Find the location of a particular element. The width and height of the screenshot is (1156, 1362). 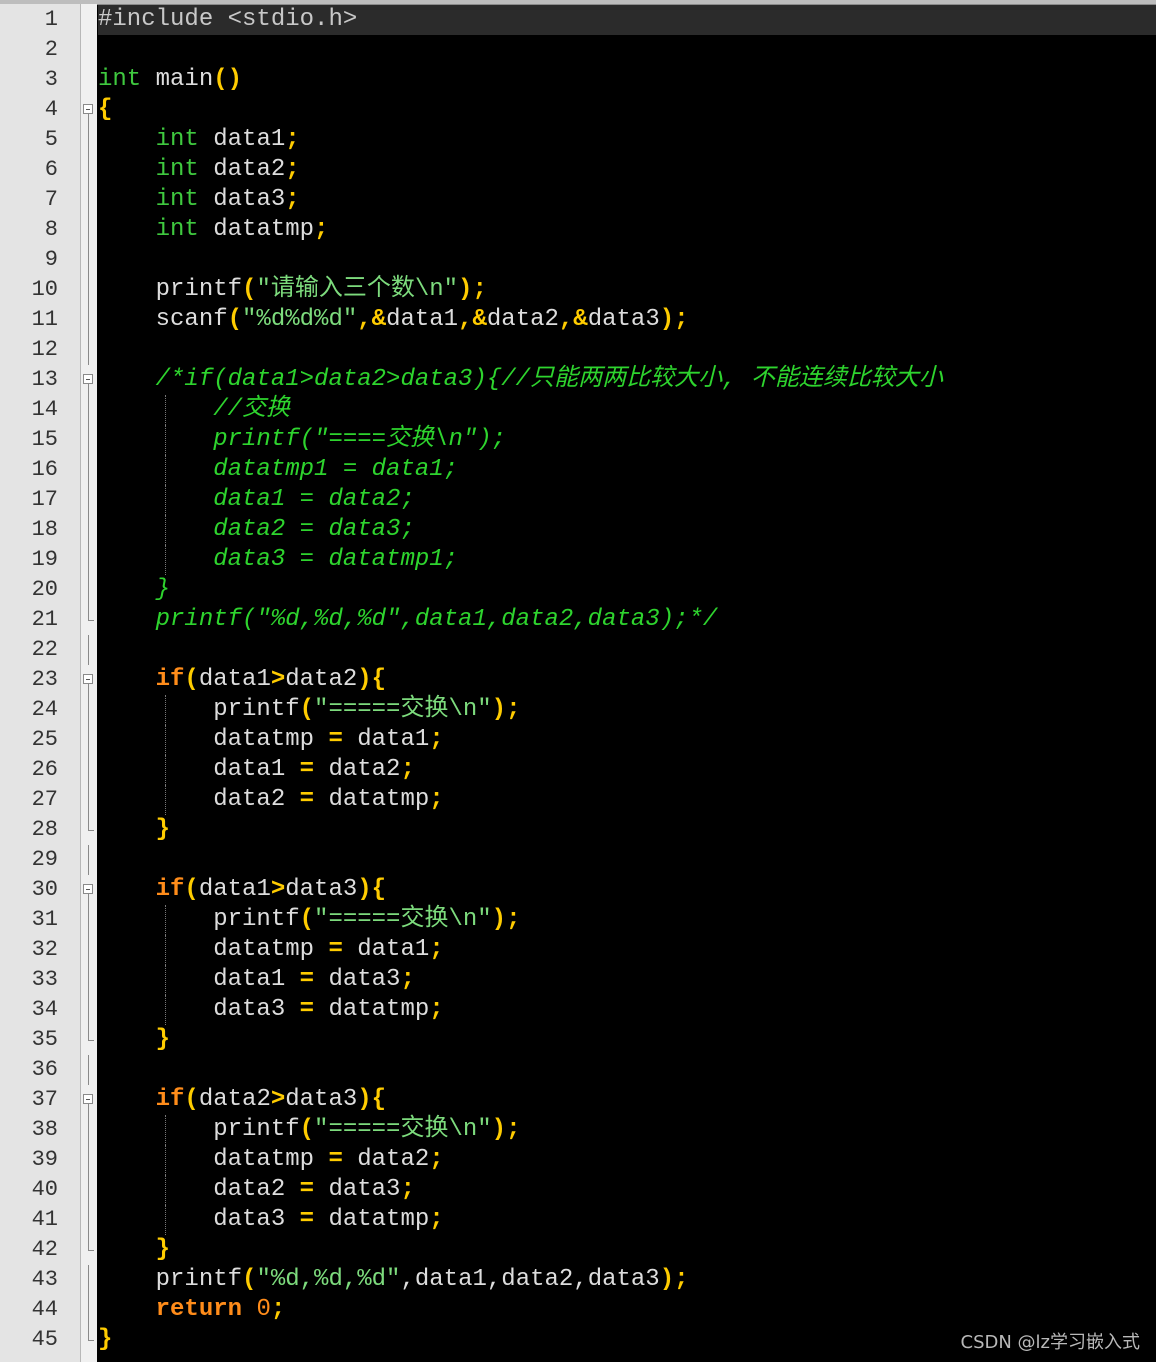

code-line: 22 is located at coordinates (578, 650).